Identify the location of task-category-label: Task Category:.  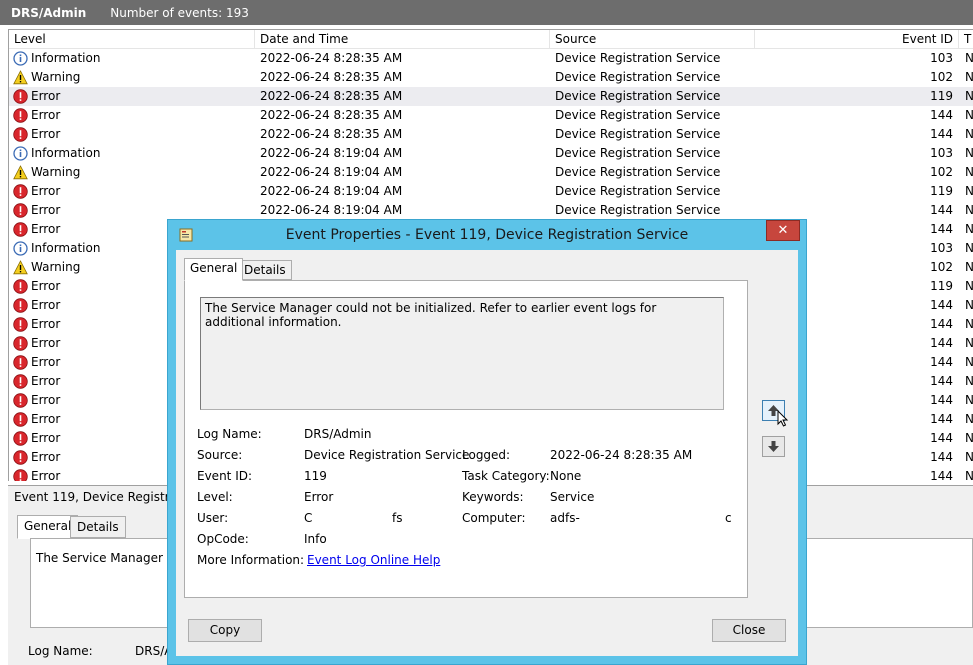
(506, 476).